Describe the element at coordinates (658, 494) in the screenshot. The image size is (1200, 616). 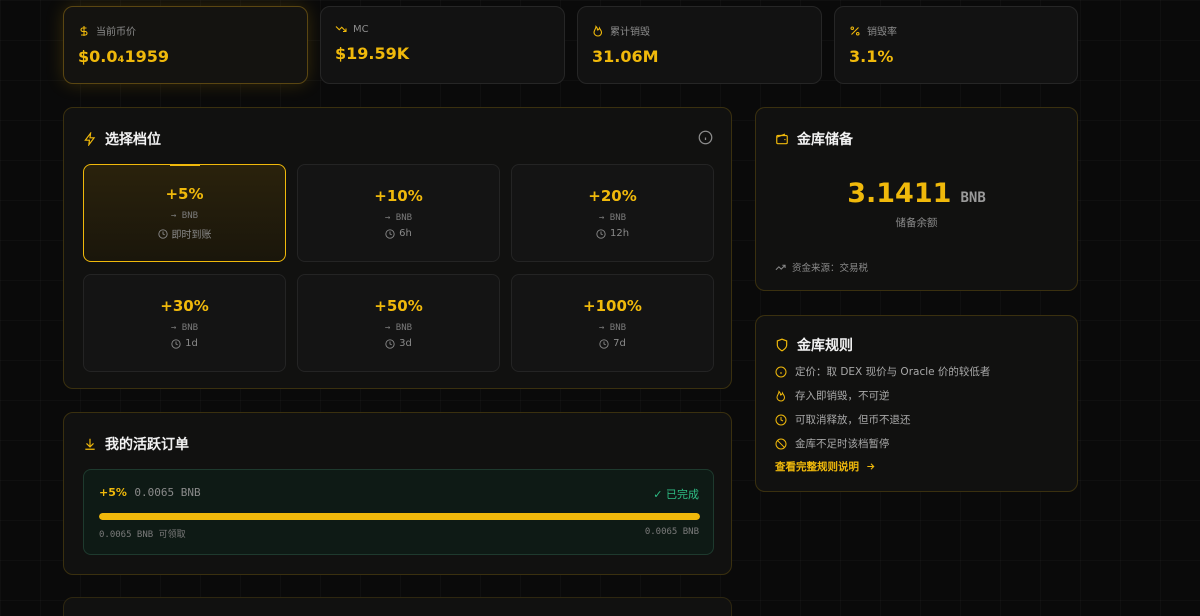
I see `check-icon: ✓` at that location.